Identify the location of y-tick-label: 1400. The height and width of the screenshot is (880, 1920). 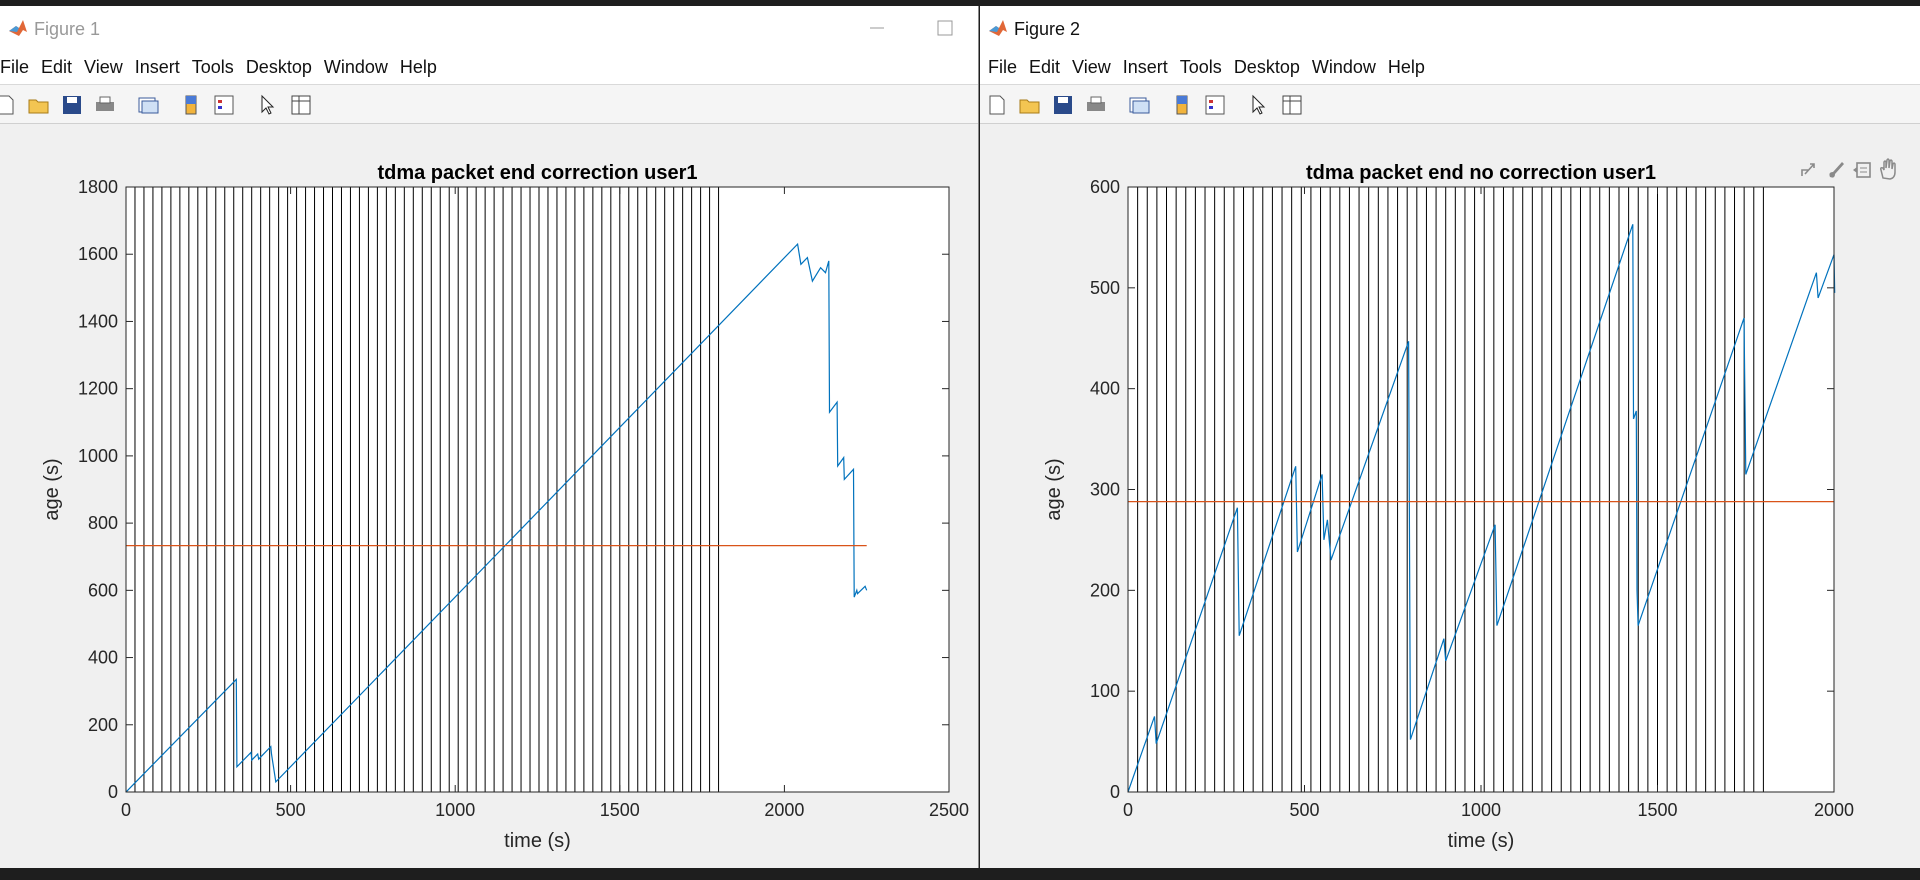
(98, 321).